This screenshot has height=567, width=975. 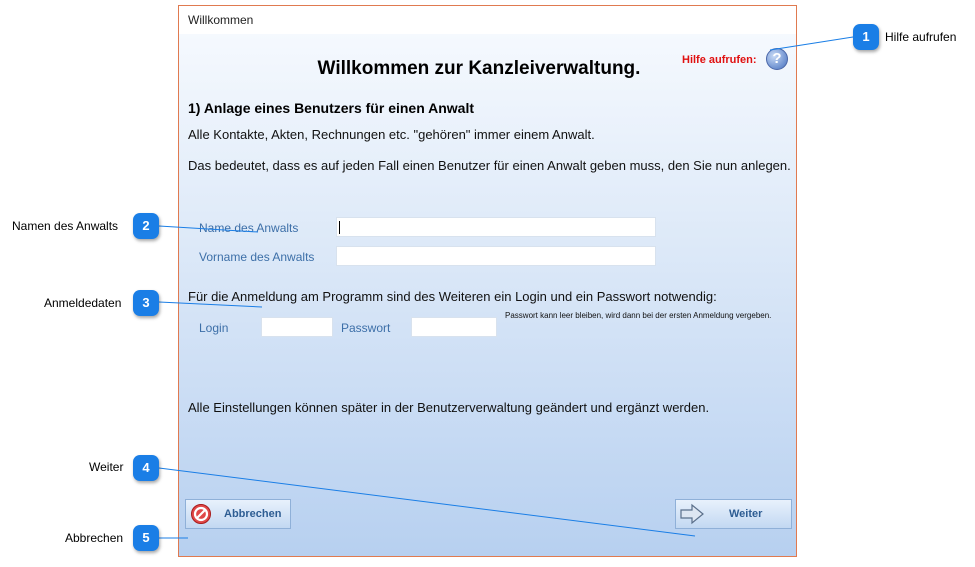 What do you see at coordinates (201, 515) in the screenshot?
I see `no-entry-icon` at bounding box center [201, 515].